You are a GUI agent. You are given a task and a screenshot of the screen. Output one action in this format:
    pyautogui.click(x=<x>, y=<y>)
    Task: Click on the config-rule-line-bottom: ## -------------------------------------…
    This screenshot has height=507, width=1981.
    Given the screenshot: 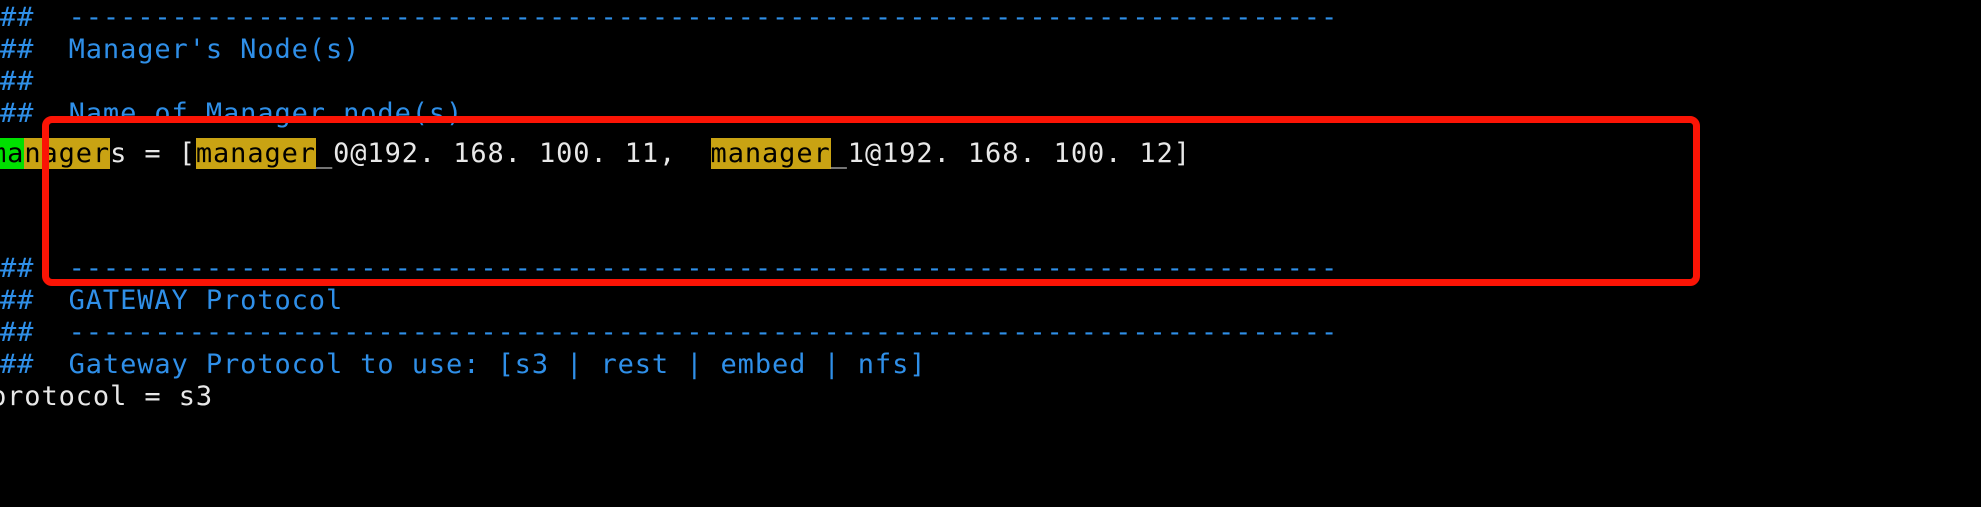 What is the action you would take?
    pyautogui.click(x=669, y=332)
    